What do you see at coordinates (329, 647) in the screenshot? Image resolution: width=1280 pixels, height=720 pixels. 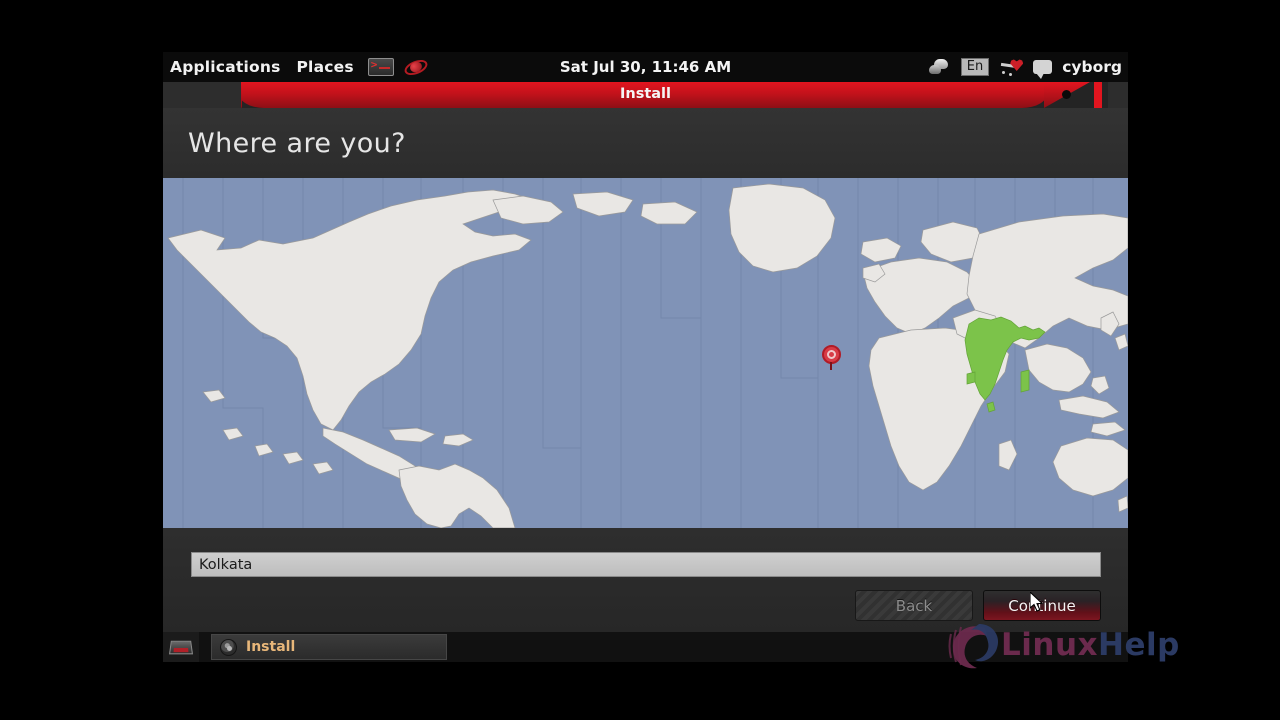 I see `taskbar-item-install: Install` at bounding box center [329, 647].